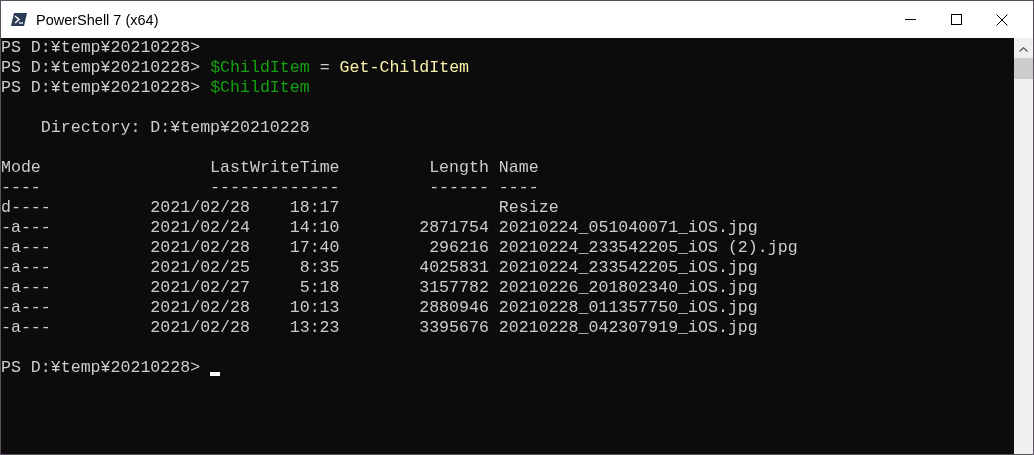  What do you see at coordinates (314, 328) in the screenshot?
I see `time-cell-text: 13:23` at bounding box center [314, 328].